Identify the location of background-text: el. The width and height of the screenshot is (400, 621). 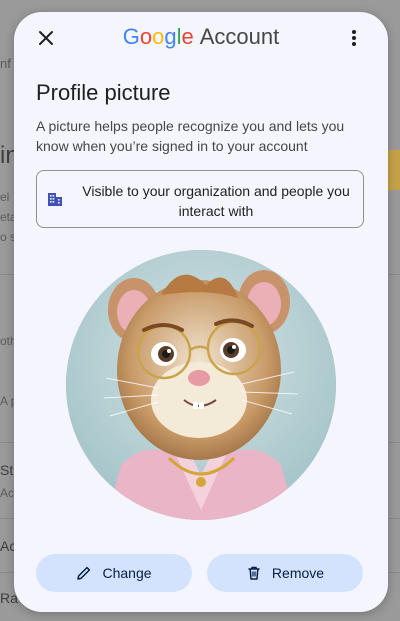
(5, 197).